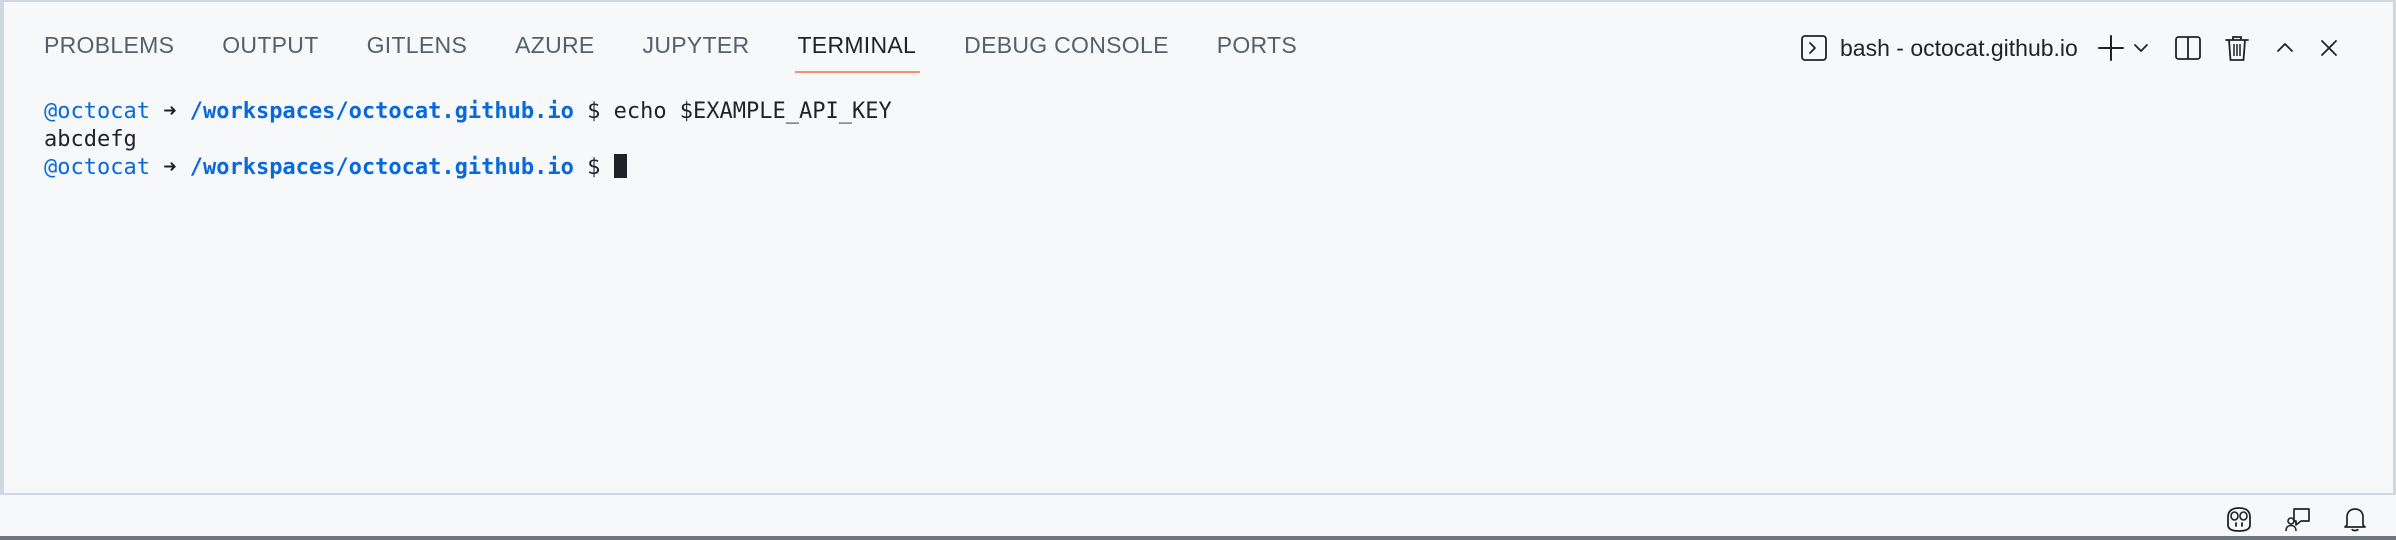  I want to click on close-icon, so click(2329, 48).